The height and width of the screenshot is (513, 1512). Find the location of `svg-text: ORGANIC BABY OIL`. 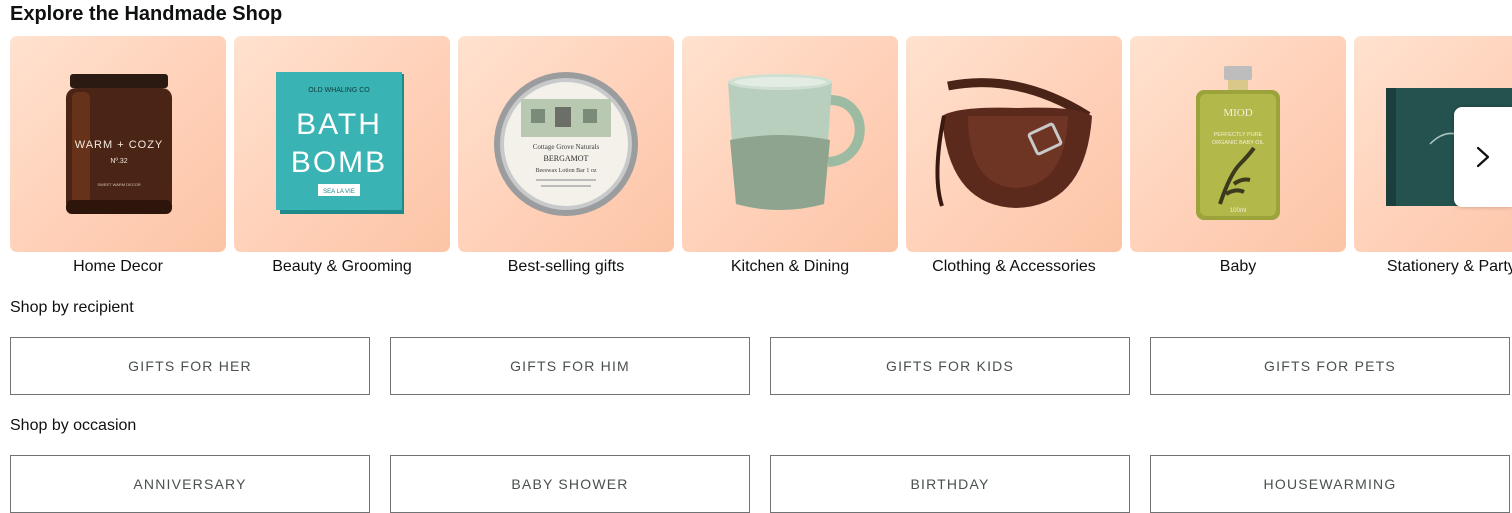

svg-text: ORGANIC BABY OIL is located at coordinates (1238, 143).